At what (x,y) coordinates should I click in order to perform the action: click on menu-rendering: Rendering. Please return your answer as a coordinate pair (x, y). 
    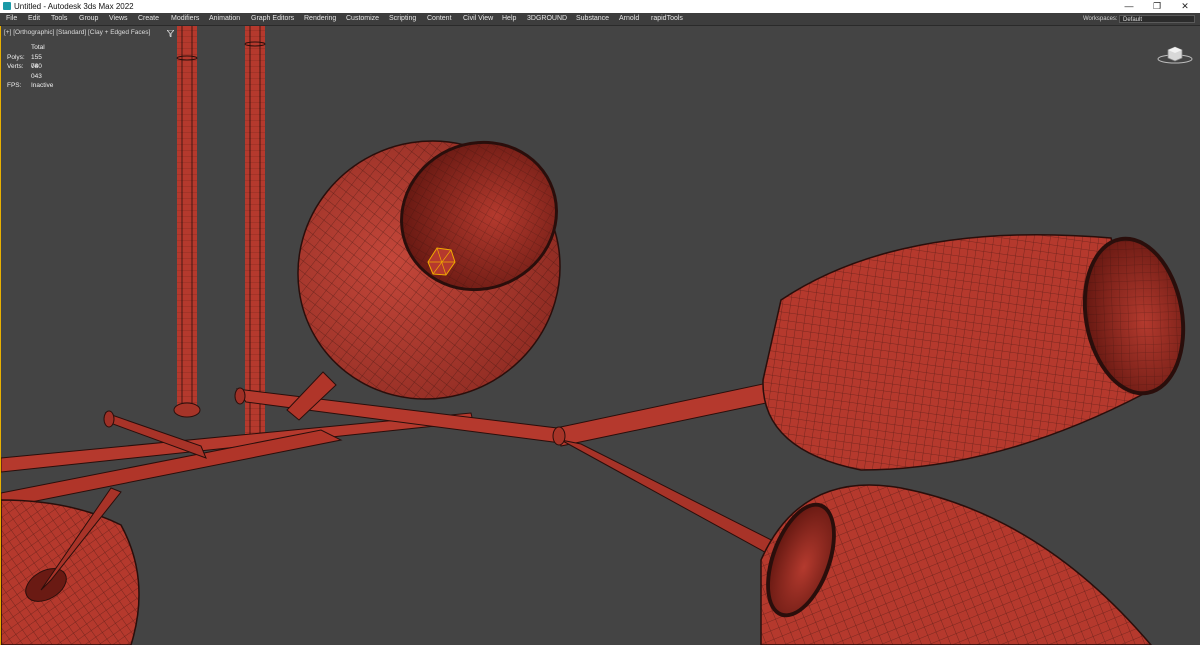
    Looking at the image, I should click on (320, 19).